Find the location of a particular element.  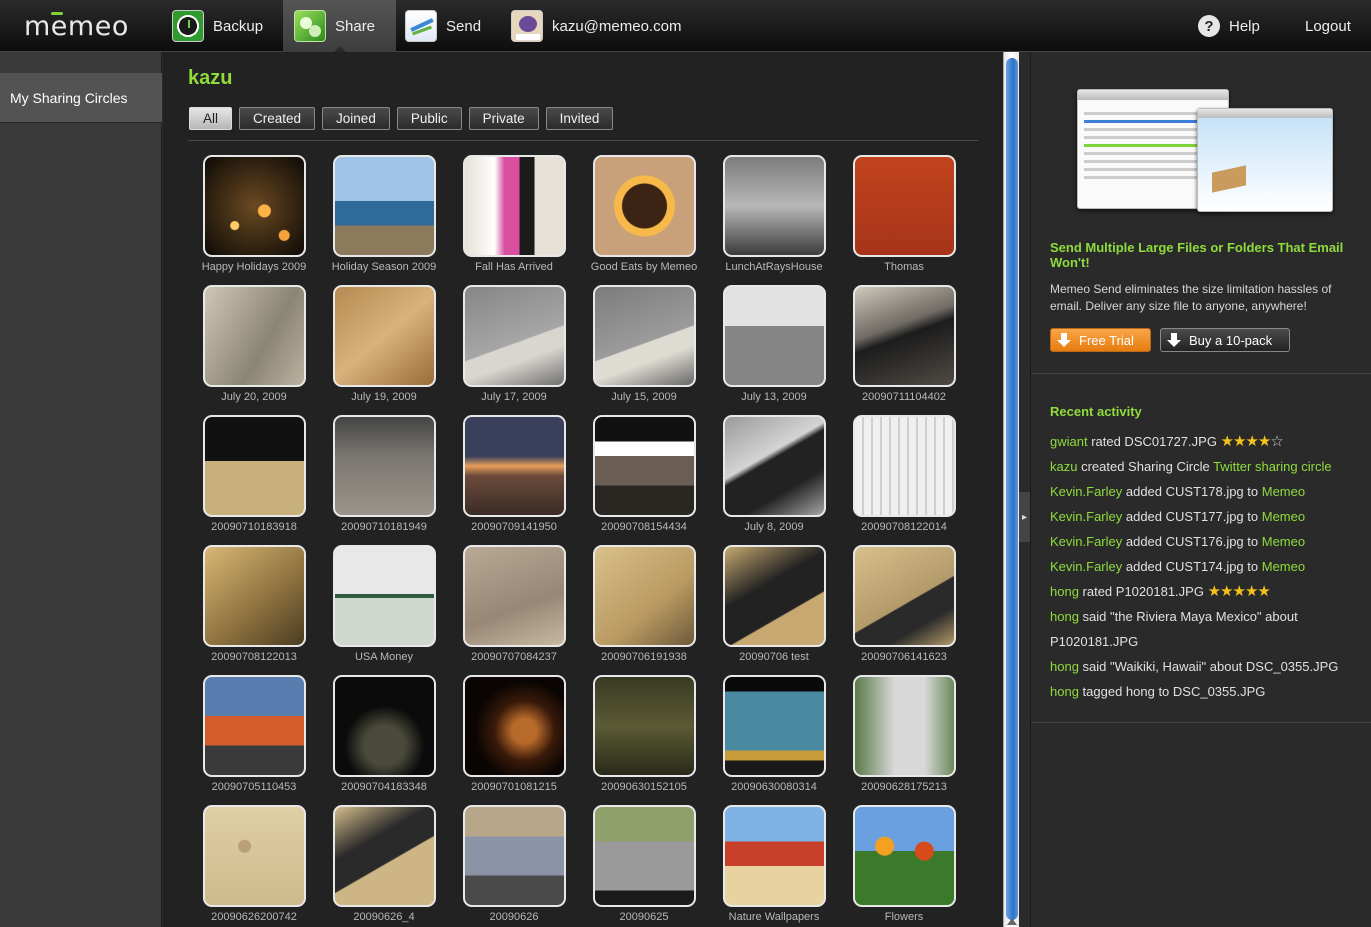

circle-tile: 20090709141950 is located at coordinates (514, 474).